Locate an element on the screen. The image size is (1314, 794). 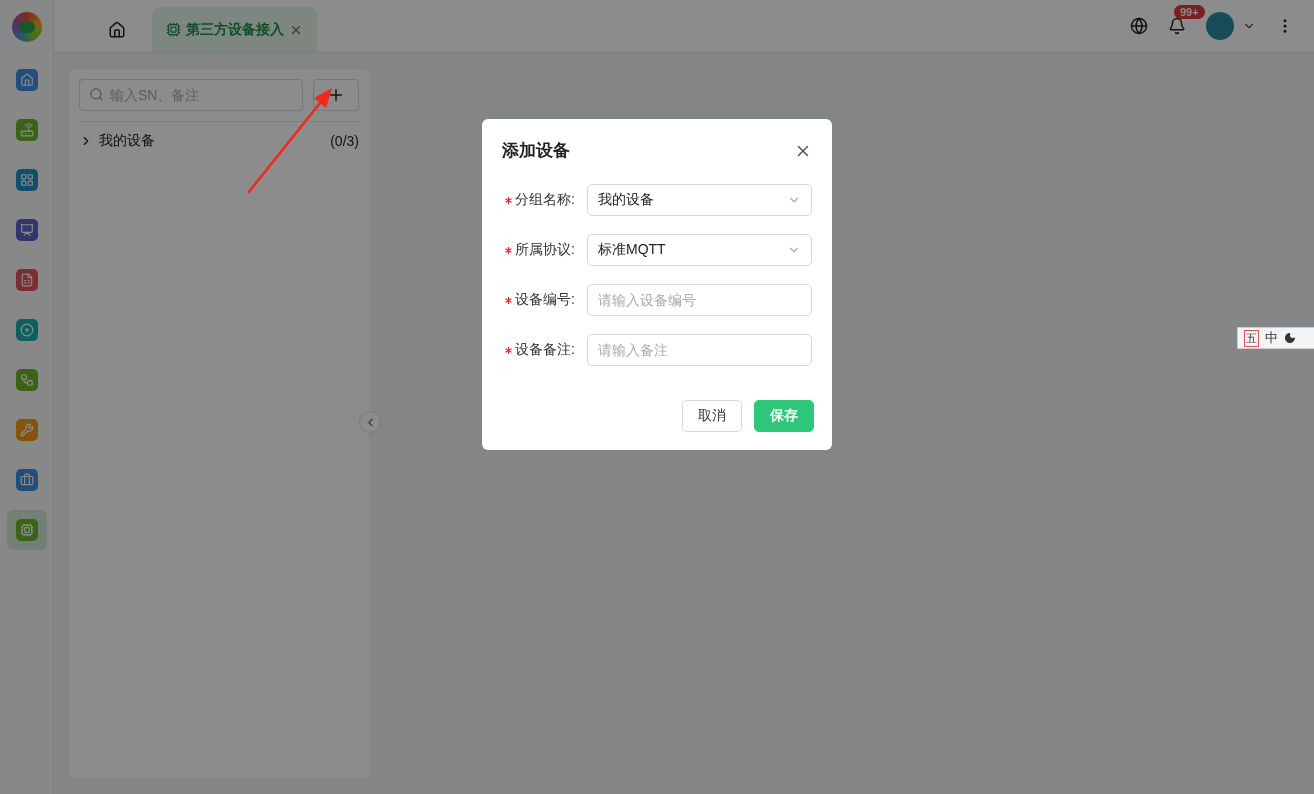
group-label: 我的设备 is located at coordinates (212, 141).